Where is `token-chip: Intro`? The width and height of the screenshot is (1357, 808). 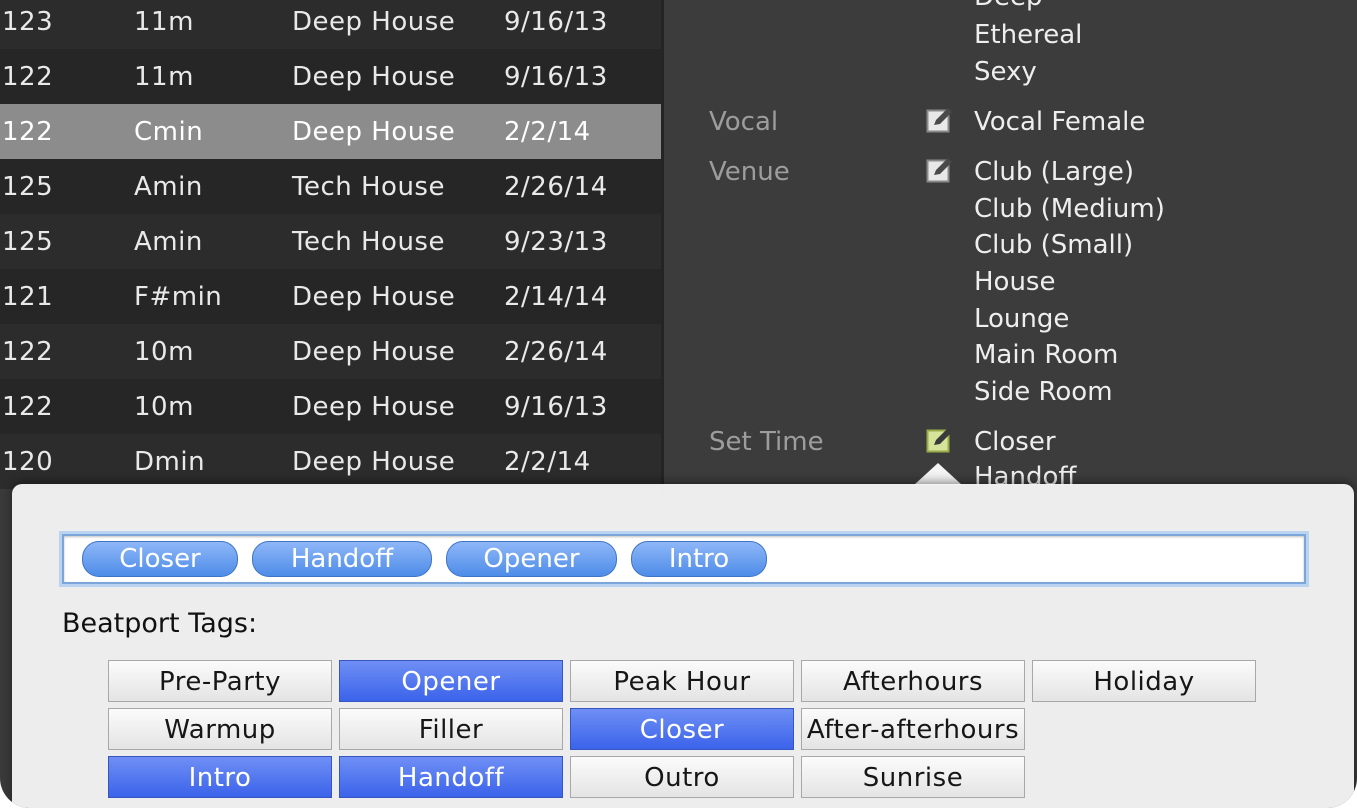
token-chip: Intro is located at coordinates (699, 559).